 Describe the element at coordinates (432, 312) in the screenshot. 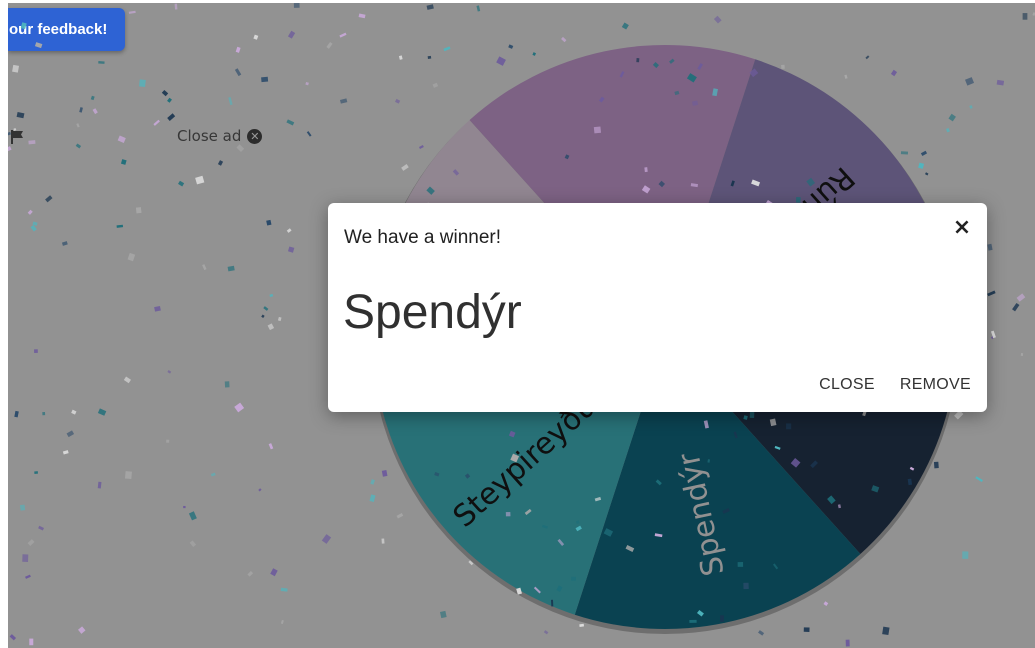

I see `winner-name: Spendýr` at that location.